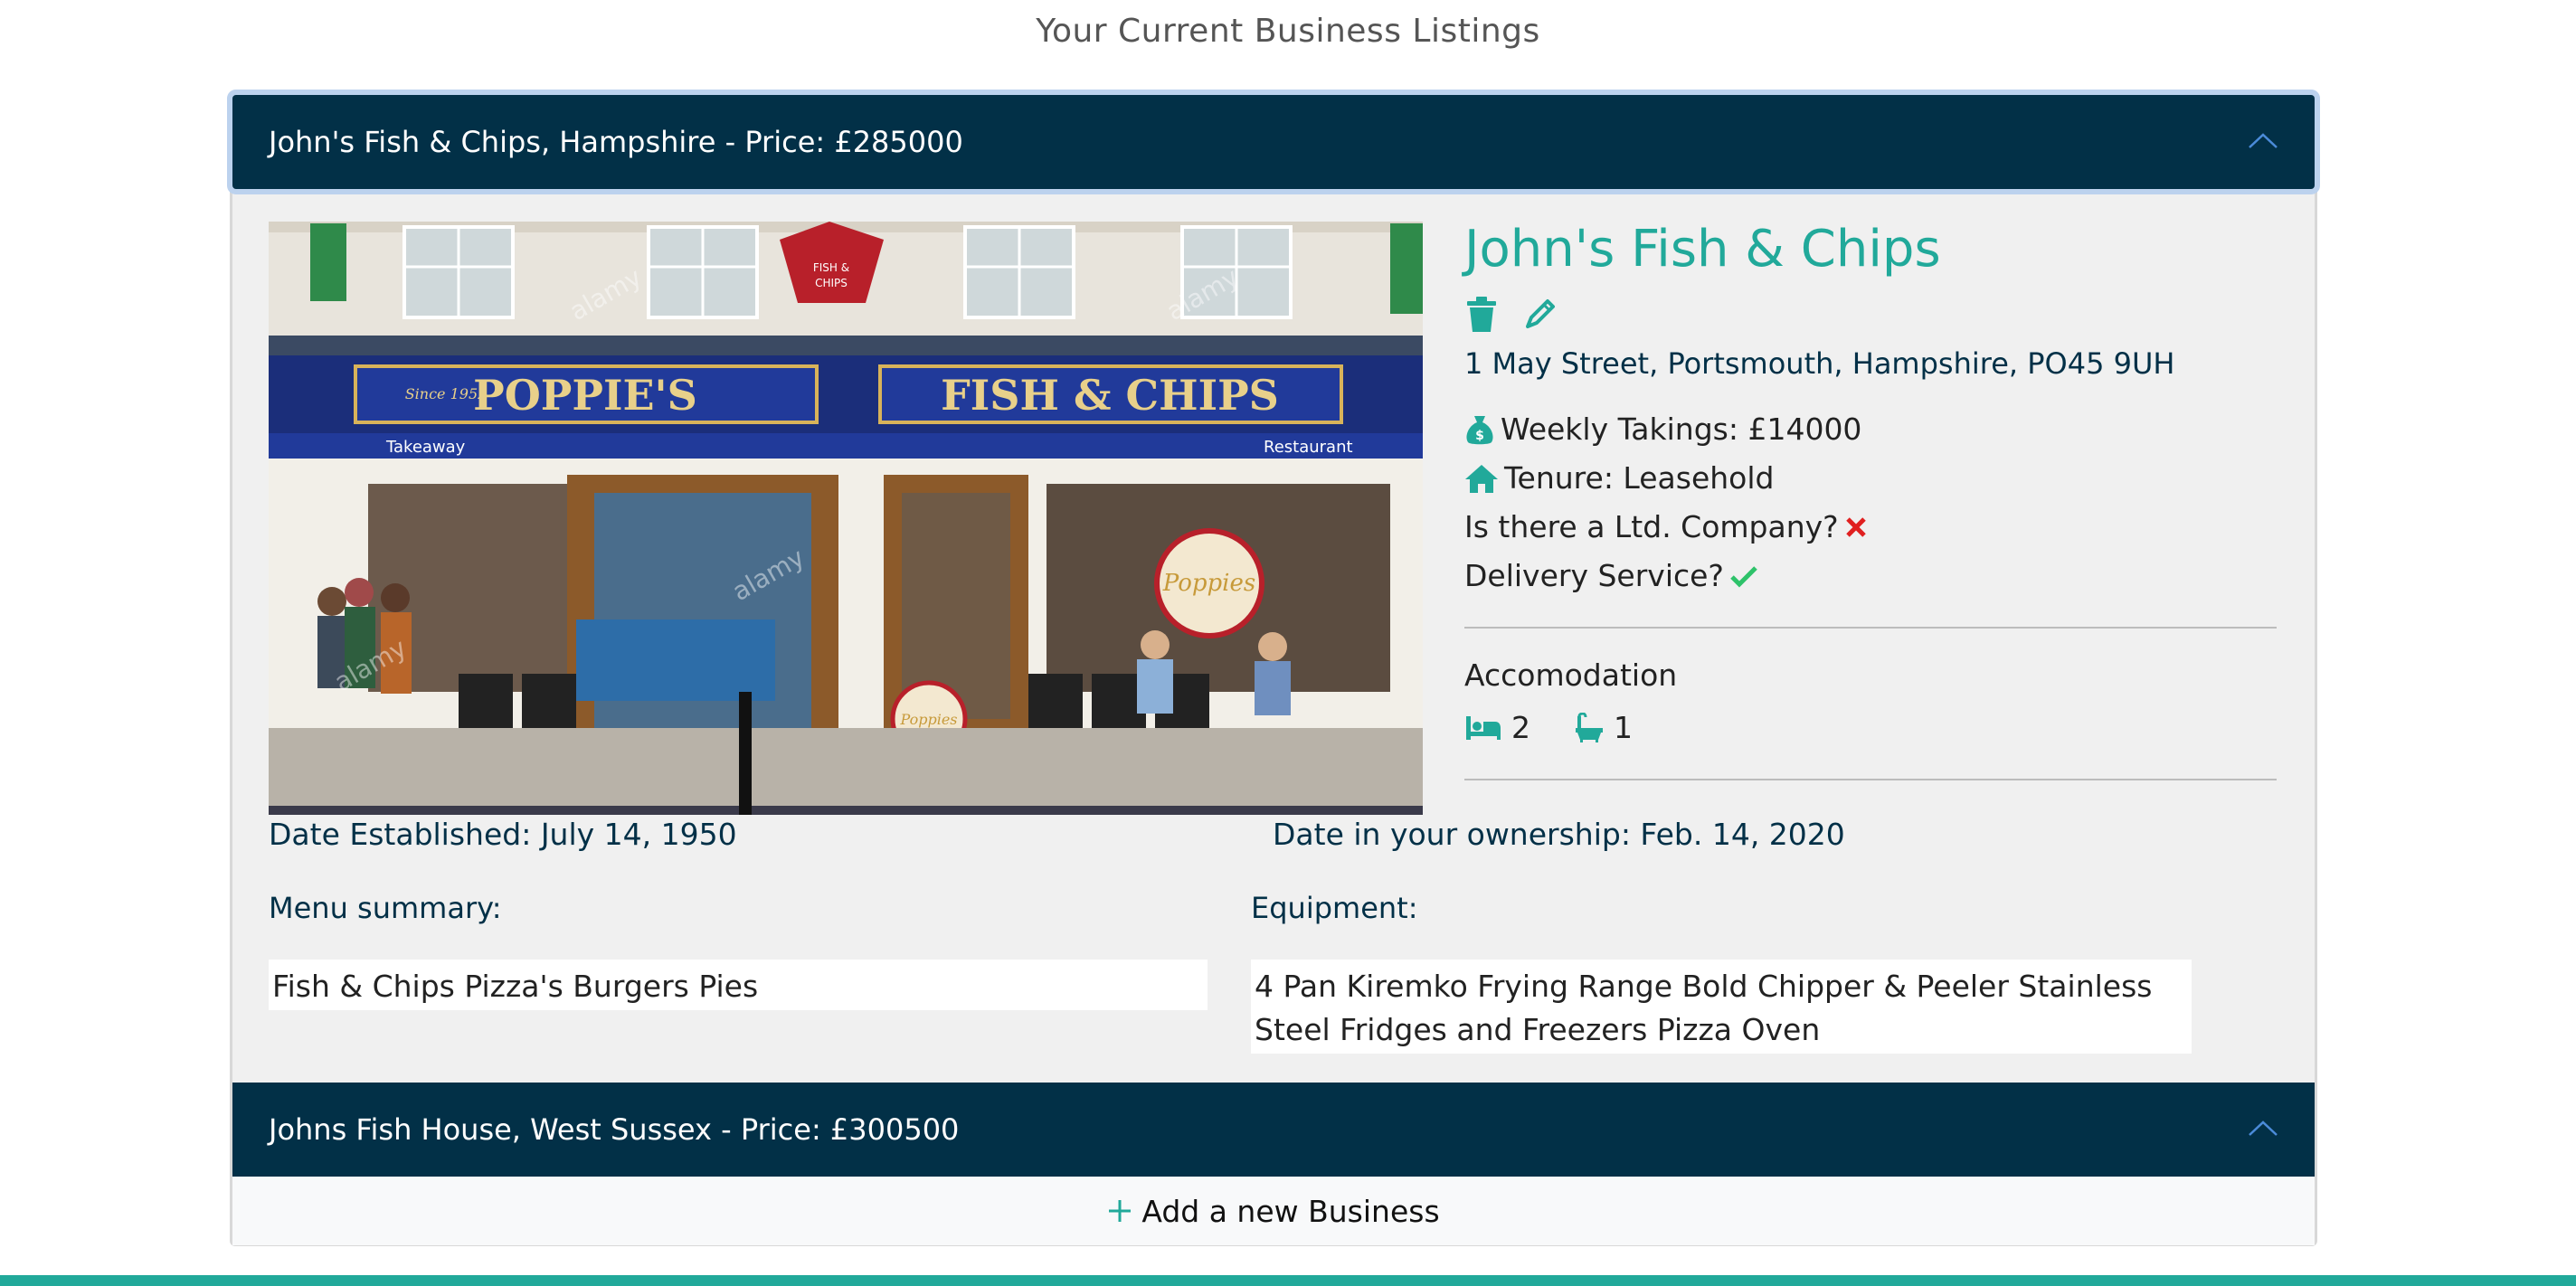  What do you see at coordinates (1482, 315) in the screenshot?
I see `trash-icon` at bounding box center [1482, 315].